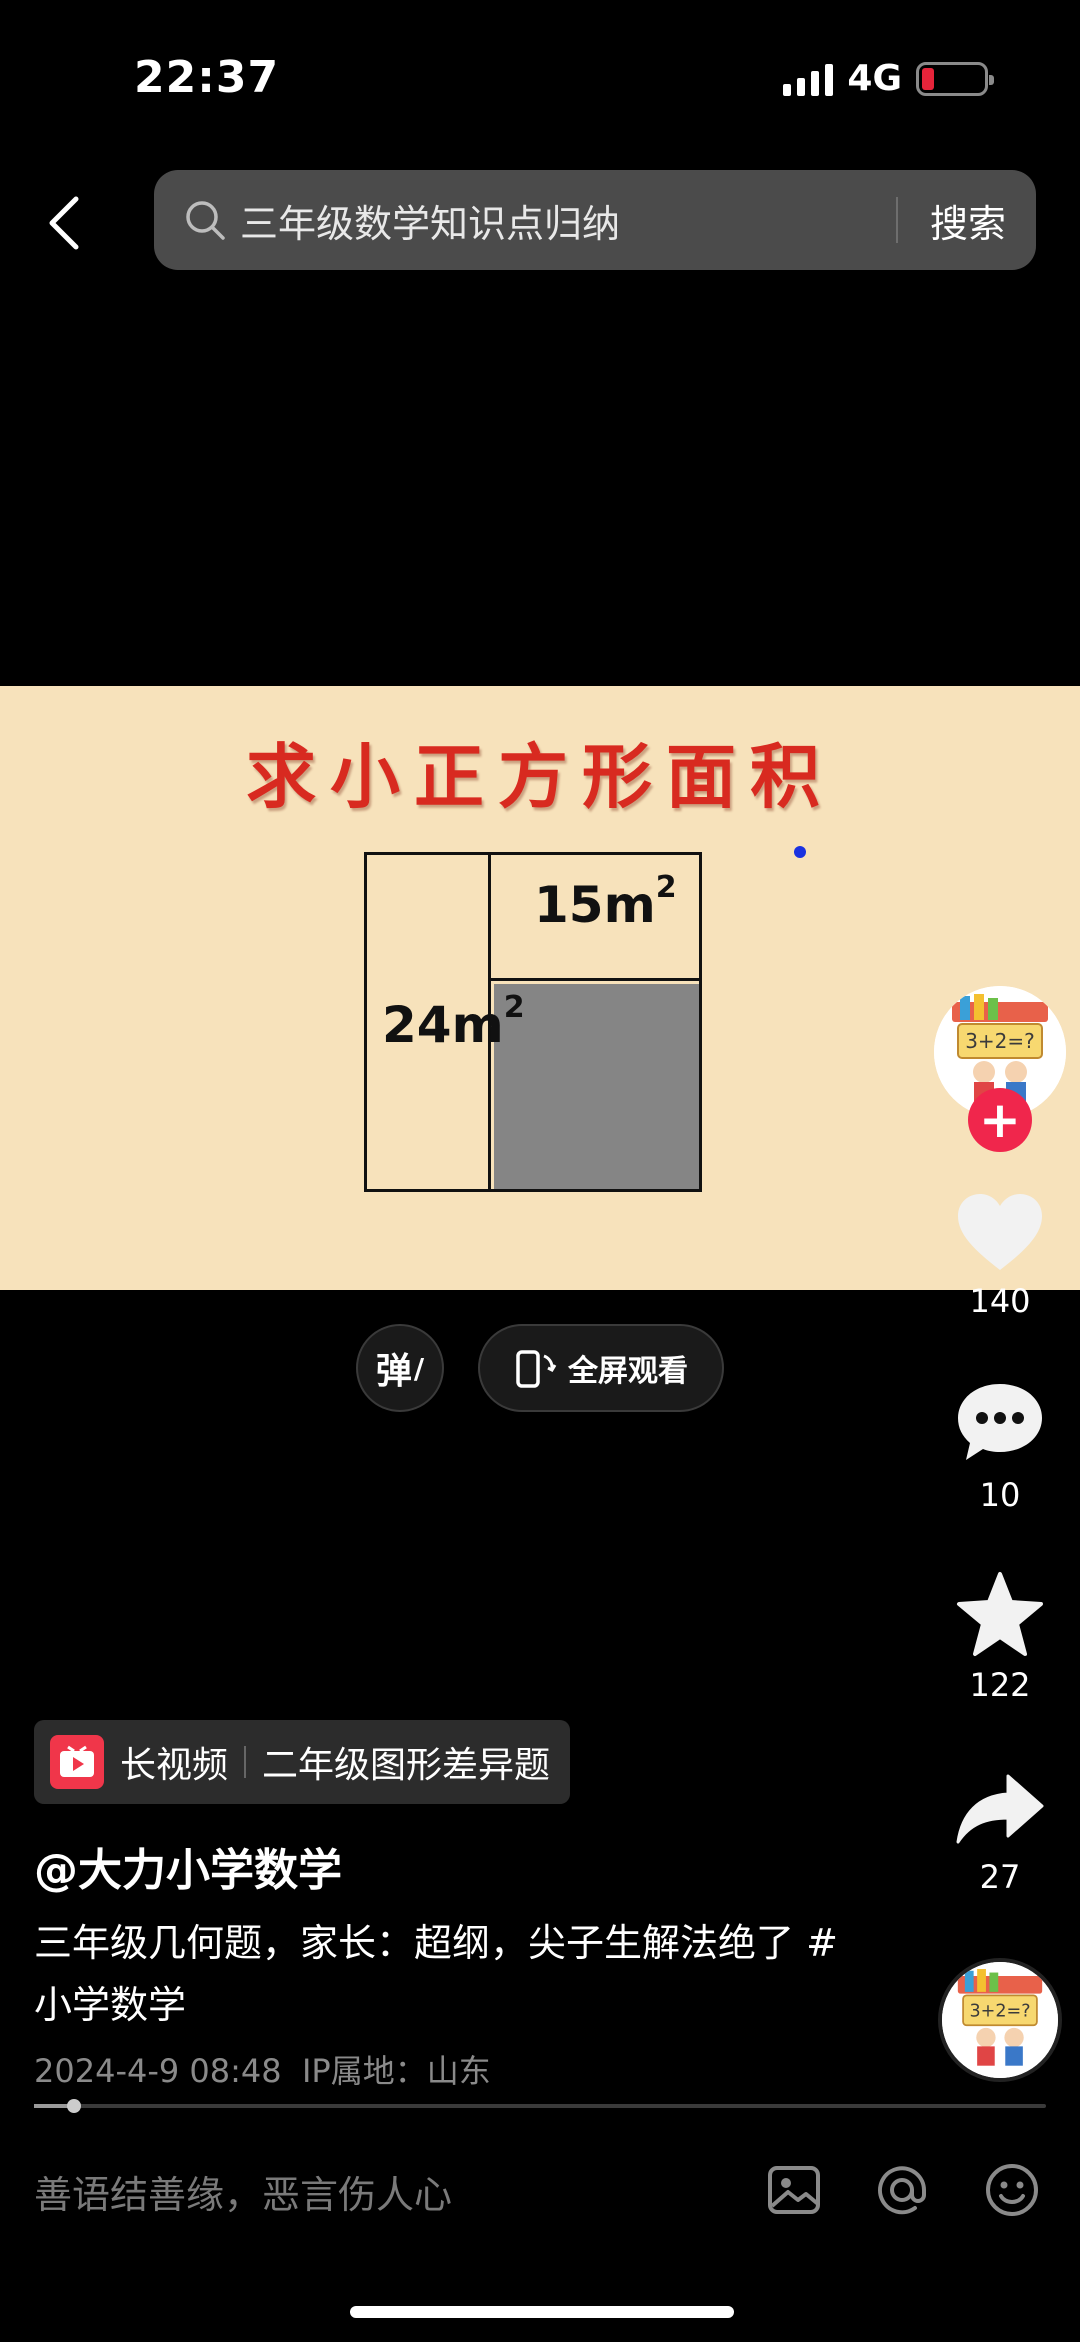  I want to click on comment-input: 善语结善缘，恶言伤人心, so click(243, 2191).